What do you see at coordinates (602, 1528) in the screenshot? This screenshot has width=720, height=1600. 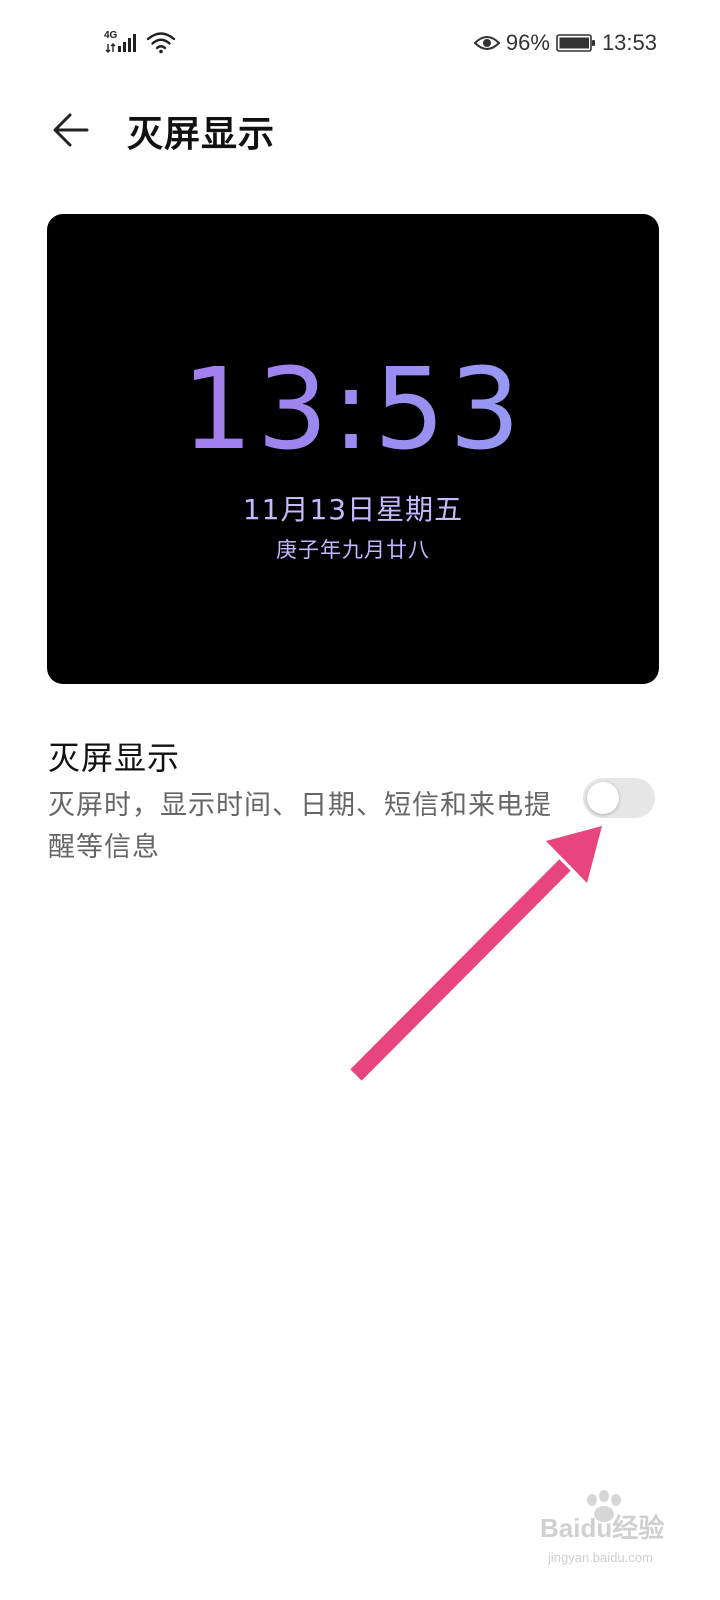 I see `watermark-brand: Baidu经验` at bounding box center [602, 1528].